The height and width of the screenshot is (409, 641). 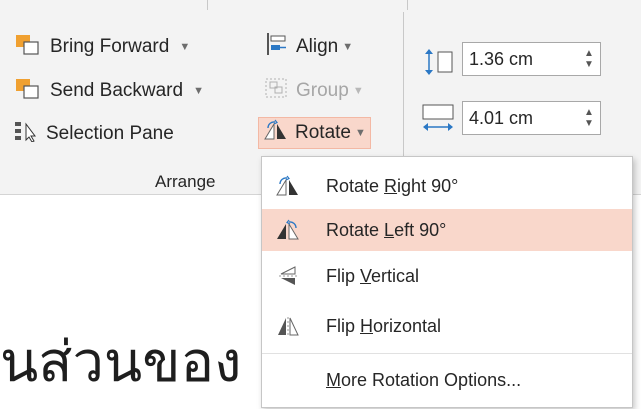 I want to click on height-spinner: ▲ ▼, so click(x=589, y=59).